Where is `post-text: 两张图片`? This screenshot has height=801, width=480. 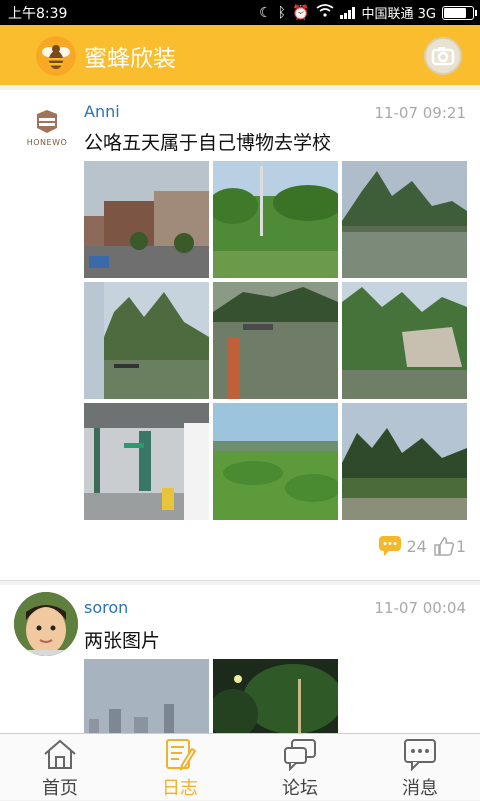 post-text: 两张图片 is located at coordinates (122, 641).